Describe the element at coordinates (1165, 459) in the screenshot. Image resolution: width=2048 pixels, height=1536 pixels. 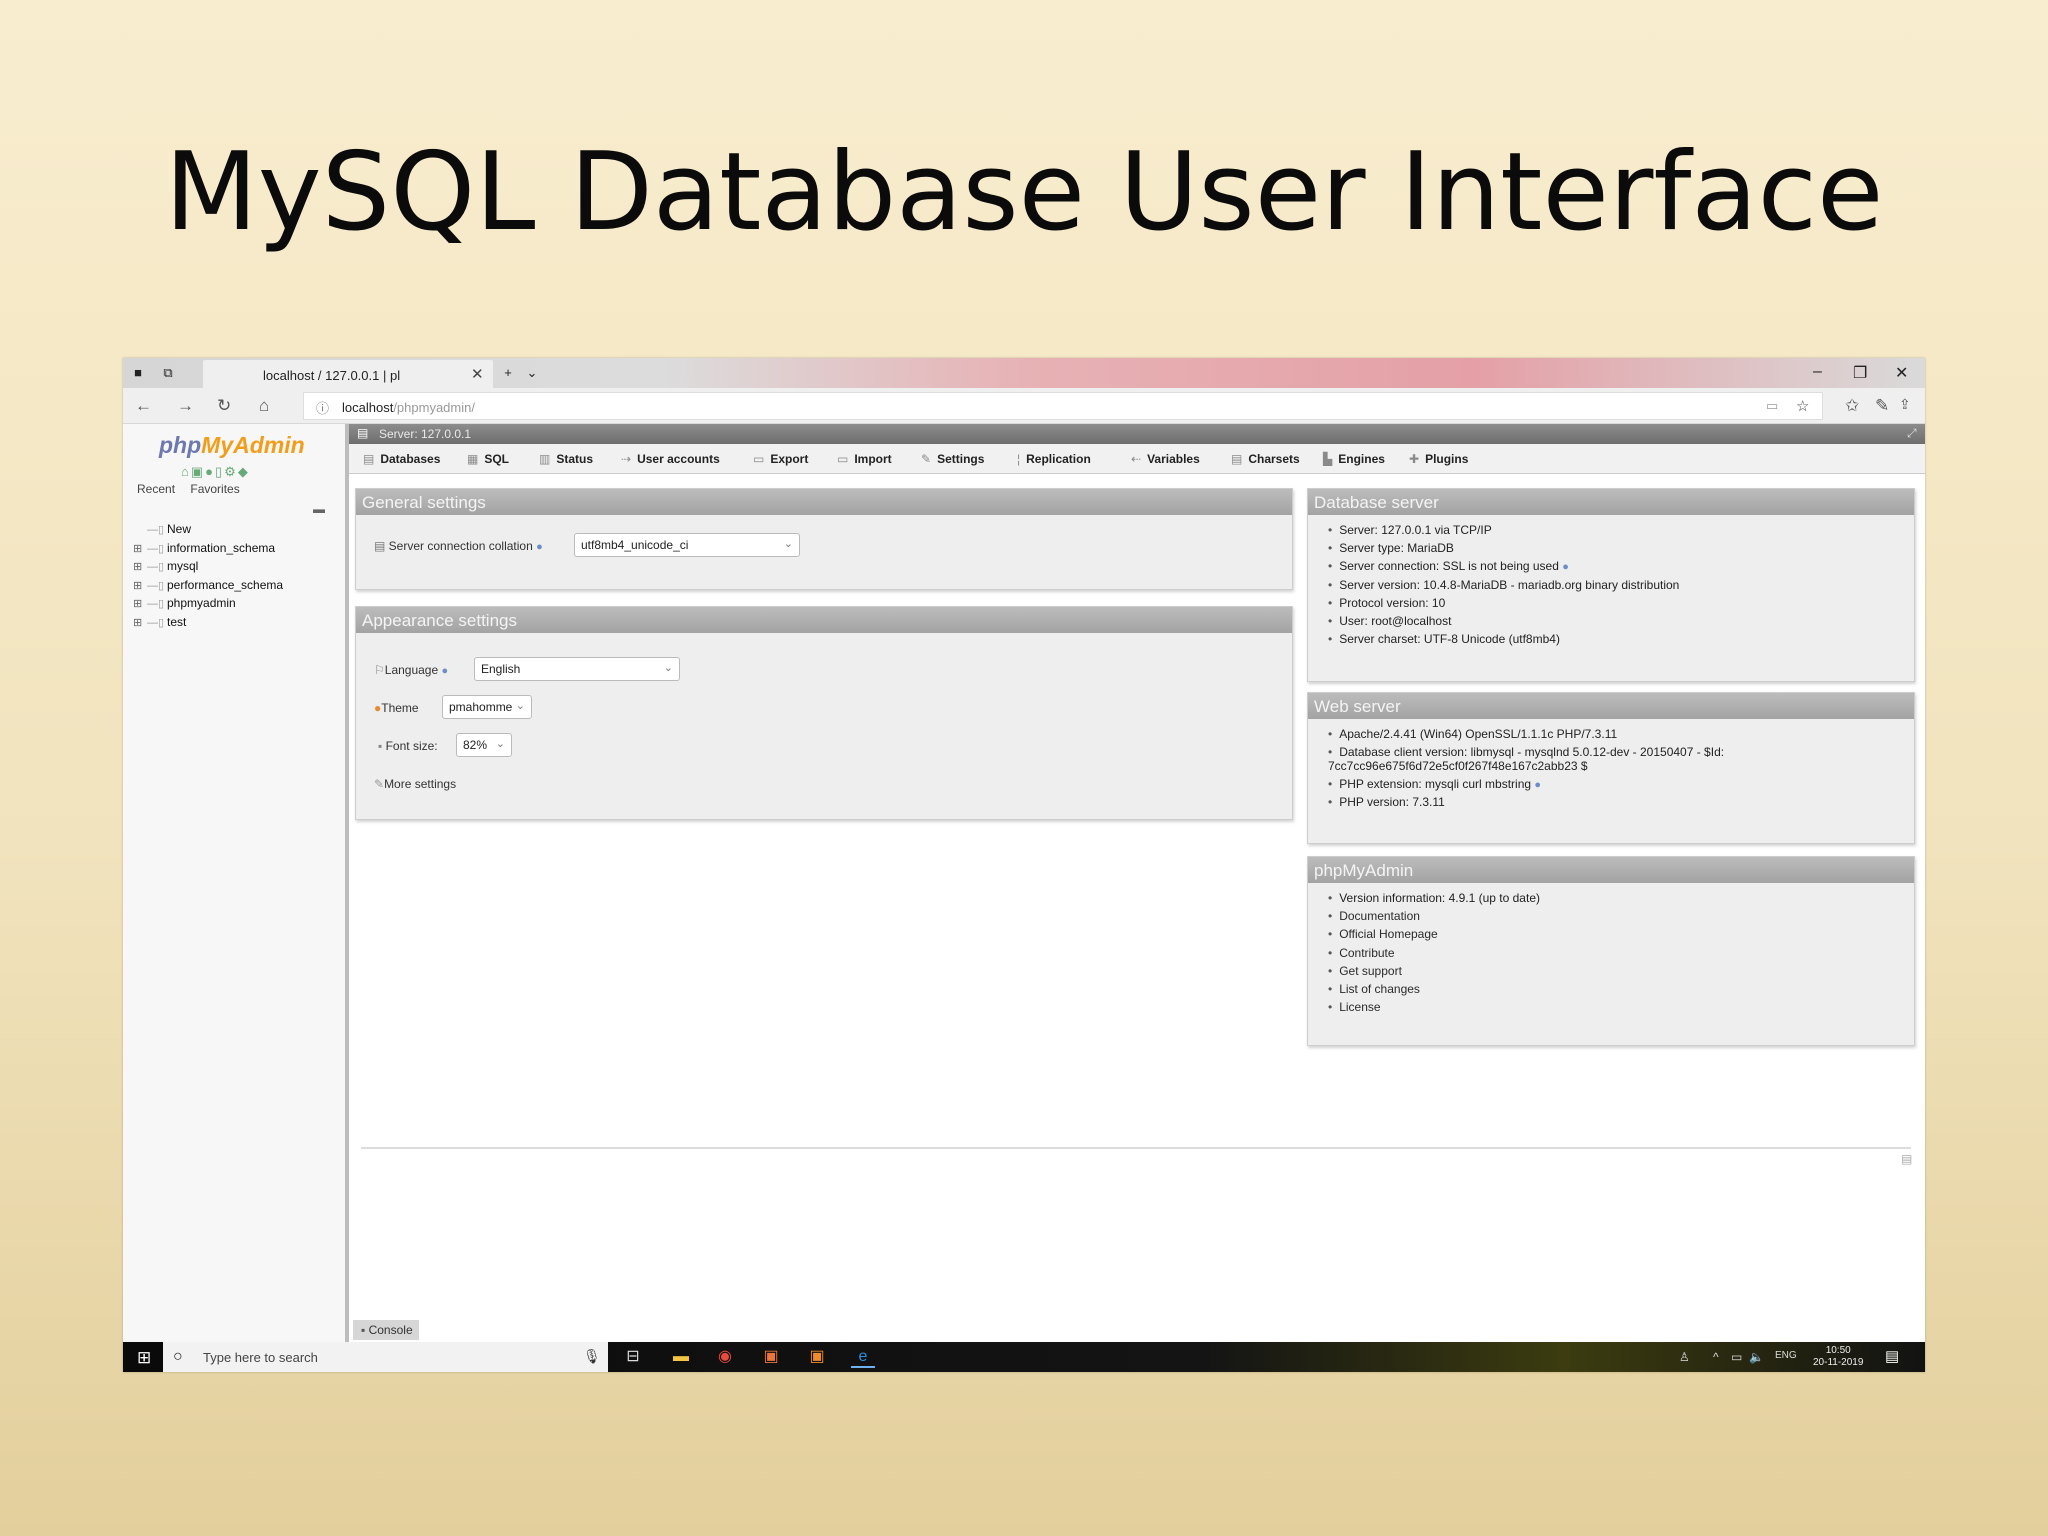
I see `tab-variables: ⇠ Variables` at that location.